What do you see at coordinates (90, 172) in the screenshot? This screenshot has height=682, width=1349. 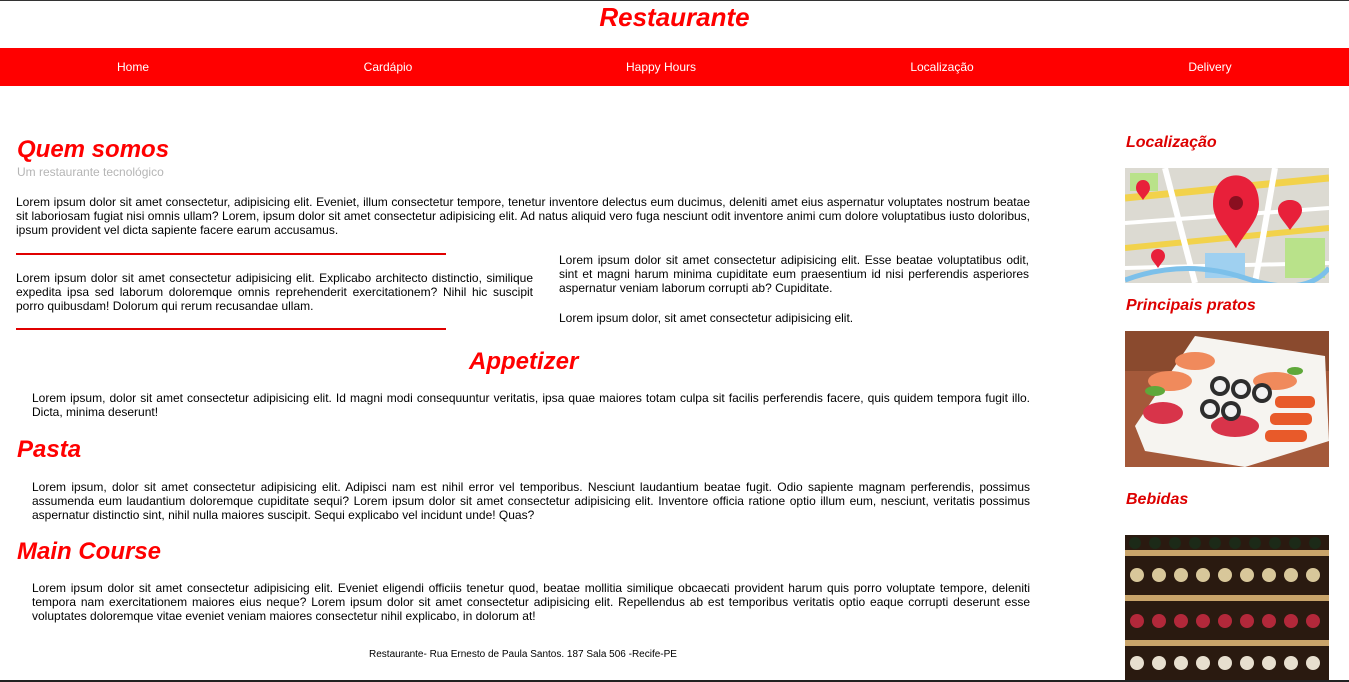 I see `about-subtitle: Um restaurante tecnológico` at bounding box center [90, 172].